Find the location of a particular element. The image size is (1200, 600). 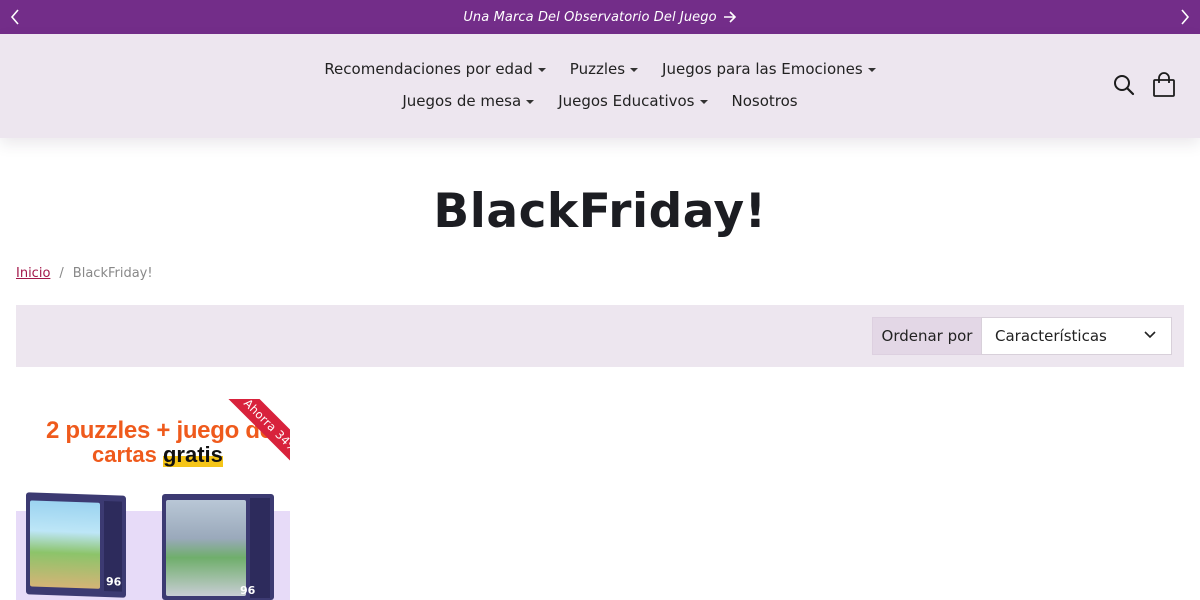

chevron-down-icon is located at coordinates (1150, 335).